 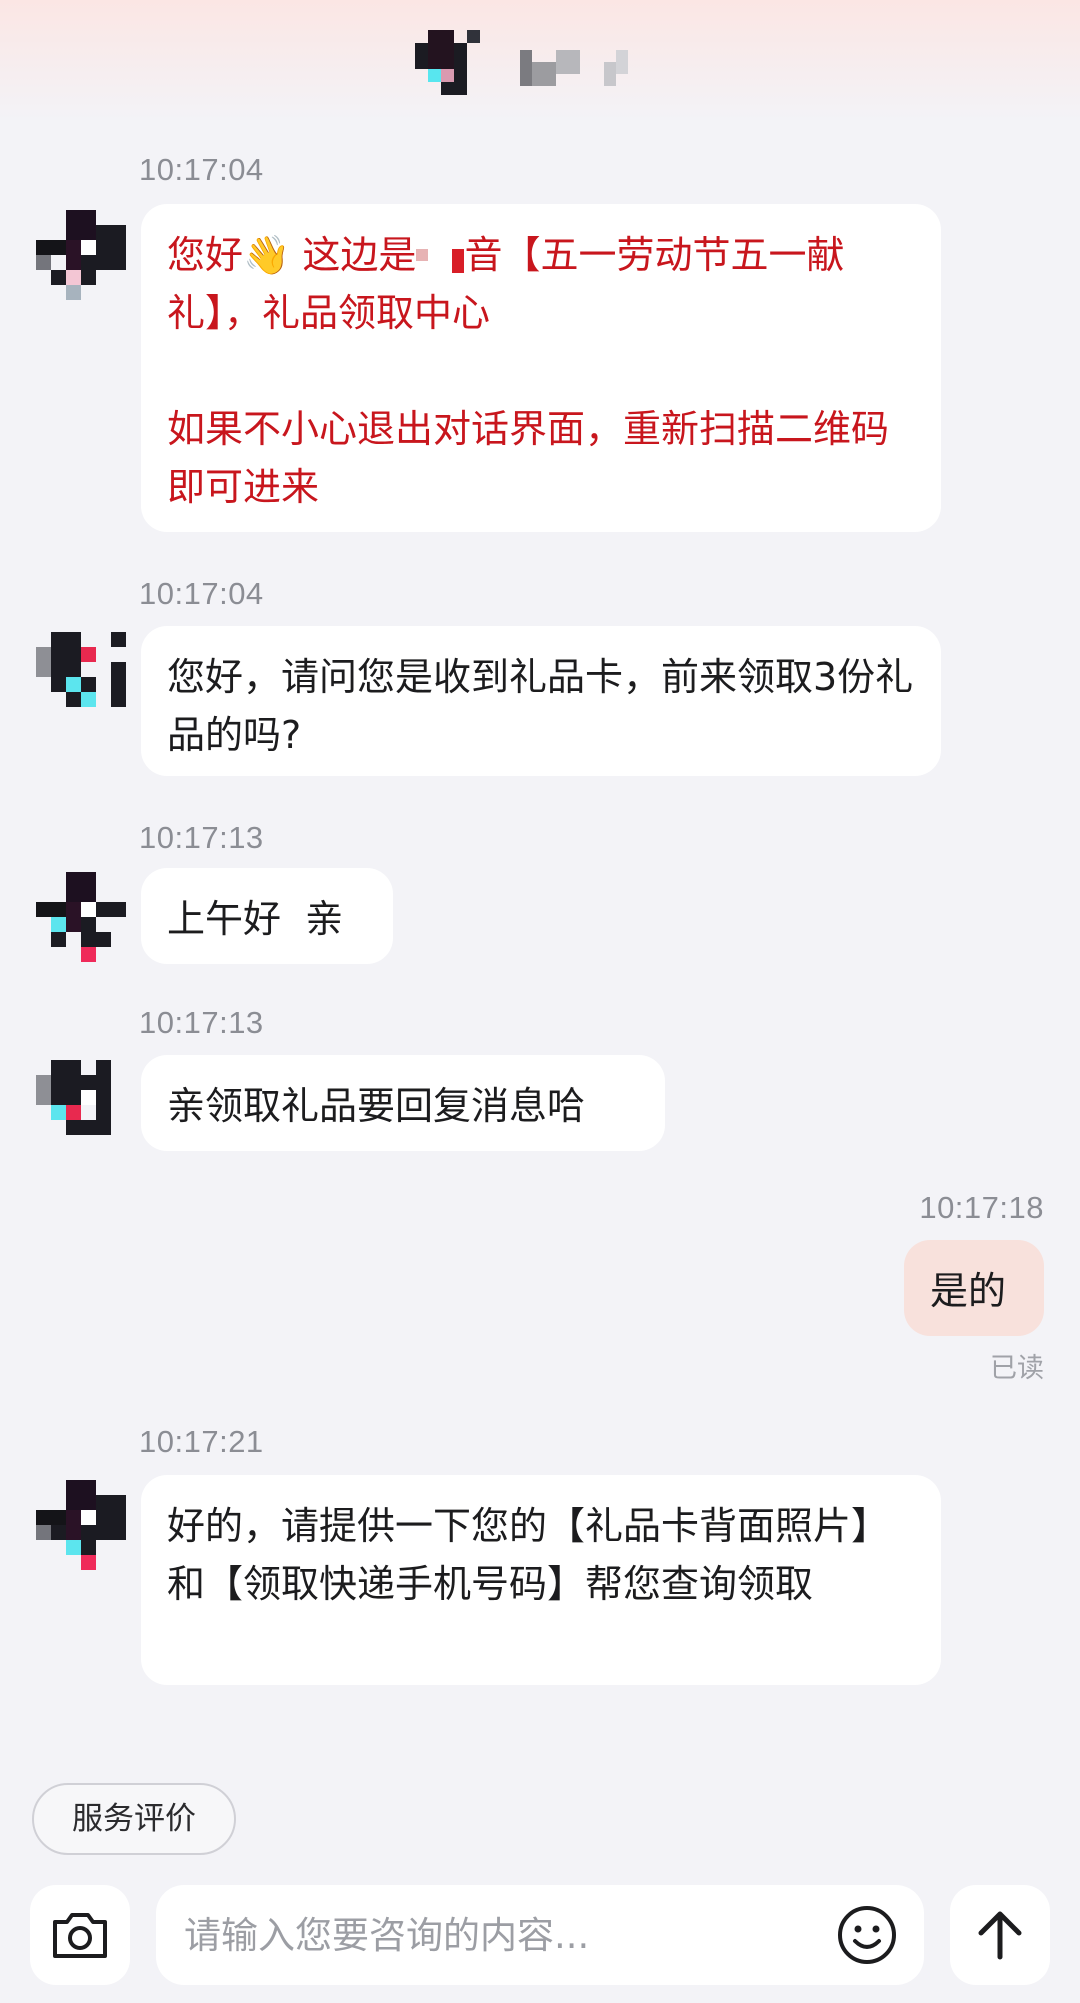 I want to click on message-text: 好的，请提供一下您的【礼品卡背面照片】 和【领取快递手机号码】帮您查询领取, so click(x=528, y=1555).